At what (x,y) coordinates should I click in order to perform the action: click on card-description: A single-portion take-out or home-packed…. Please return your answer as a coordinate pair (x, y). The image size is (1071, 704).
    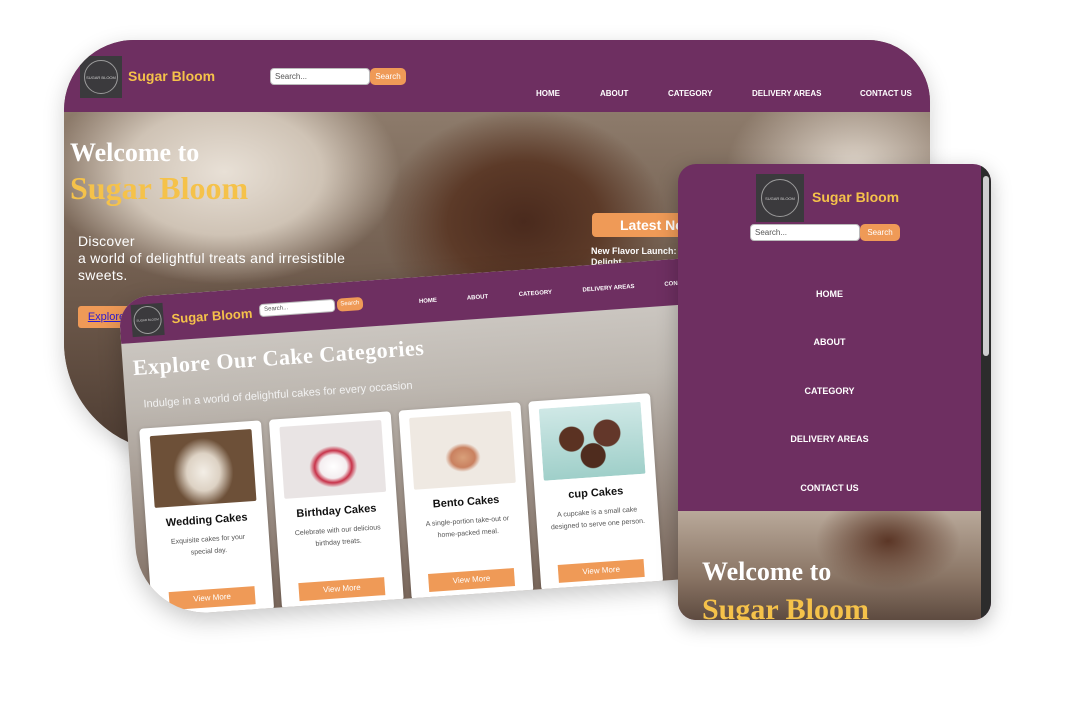
    Looking at the image, I should click on (467, 527).